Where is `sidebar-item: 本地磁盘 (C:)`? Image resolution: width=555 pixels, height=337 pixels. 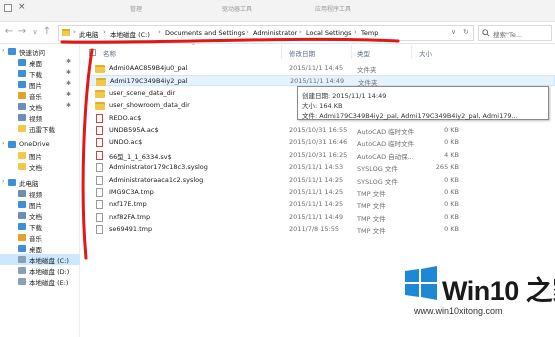
sidebar-item: 本地磁盘 (C:) is located at coordinates (40, 259).